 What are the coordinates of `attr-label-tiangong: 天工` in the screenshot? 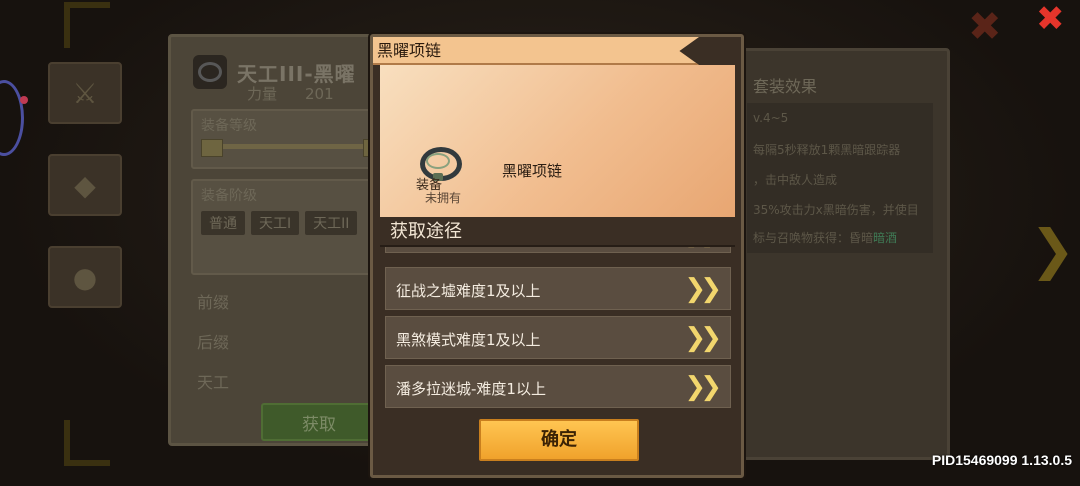 It's located at (213, 382).